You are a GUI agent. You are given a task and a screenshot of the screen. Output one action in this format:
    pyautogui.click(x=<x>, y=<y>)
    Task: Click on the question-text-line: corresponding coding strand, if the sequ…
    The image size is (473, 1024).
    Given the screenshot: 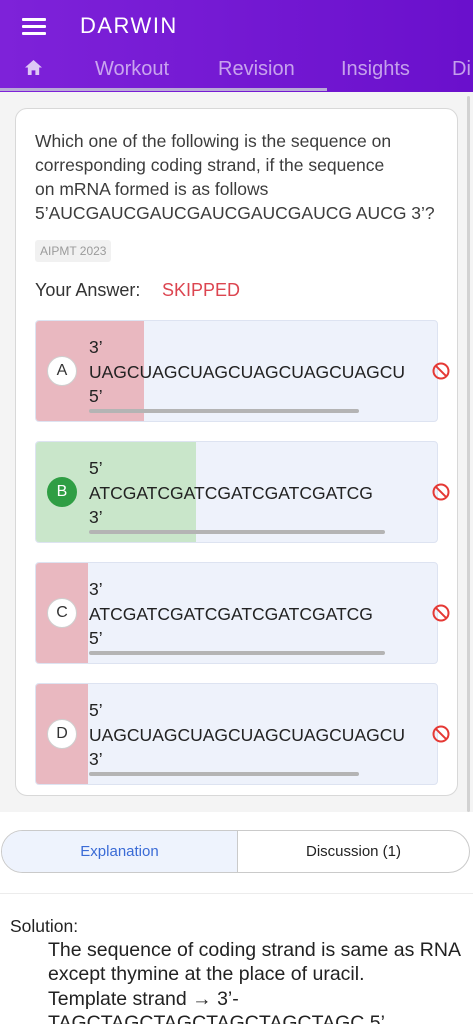 What is the action you would take?
    pyautogui.click(x=210, y=165)
    